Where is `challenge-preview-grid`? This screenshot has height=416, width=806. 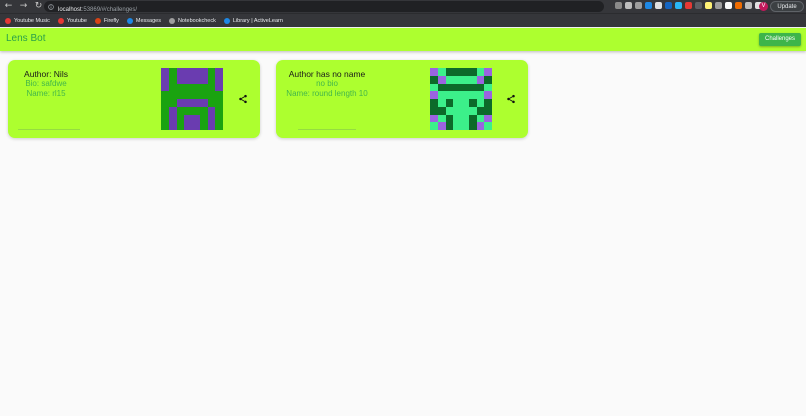 challenge-preview-grid is located at coordinates (461, 99).